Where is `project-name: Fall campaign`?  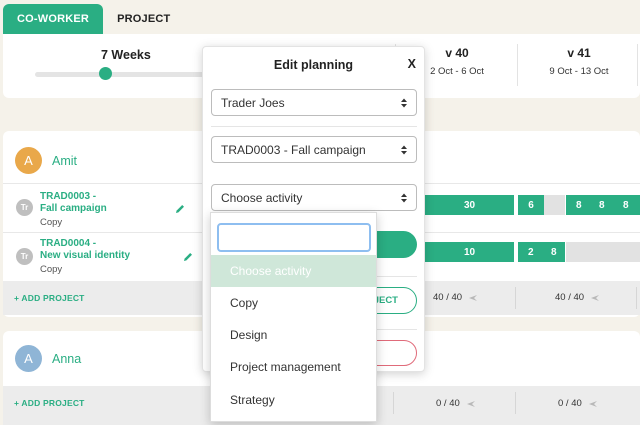 project-name: Fall campaign is located at coordinates (73, 209).